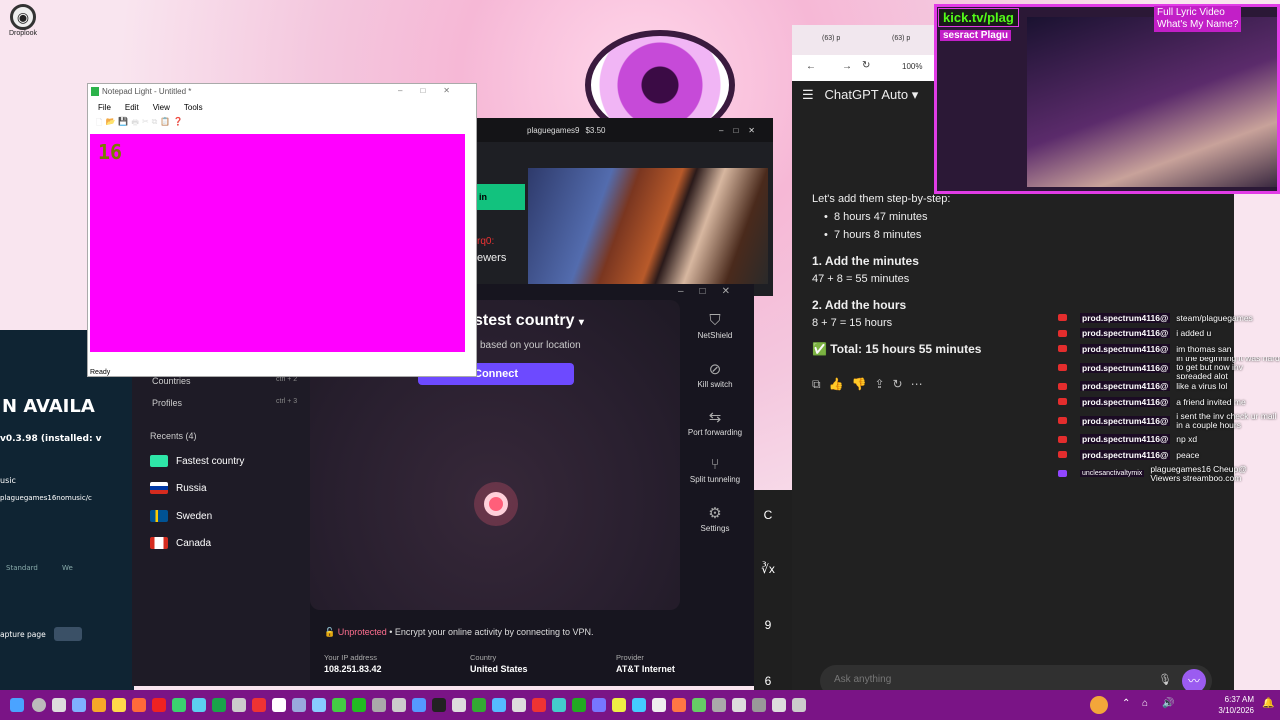 The image size is (1280, 720). What do you see at coordinates (1149, 705) in the screenshot?
I see `network-icon: ⌂` at bounding box center [1149, 705].